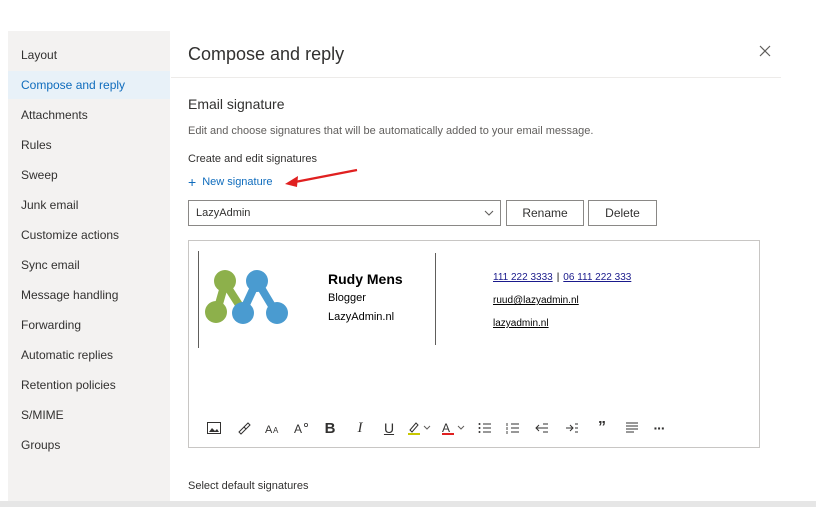 The image size is (816, 507). Describe the element at coordinates (597, 277) in the screenshot. I see `phone-link-2: 06 111 222 333` at that location.